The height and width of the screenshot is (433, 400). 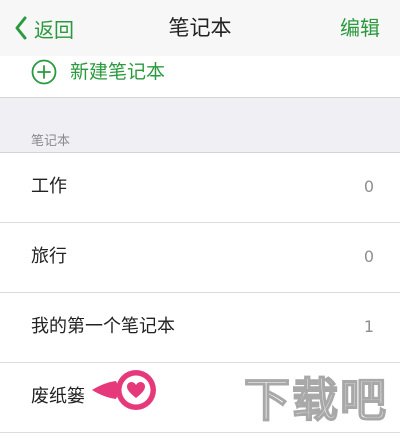 I want to click on notebook-count: 1, so click(x=368, y=326).